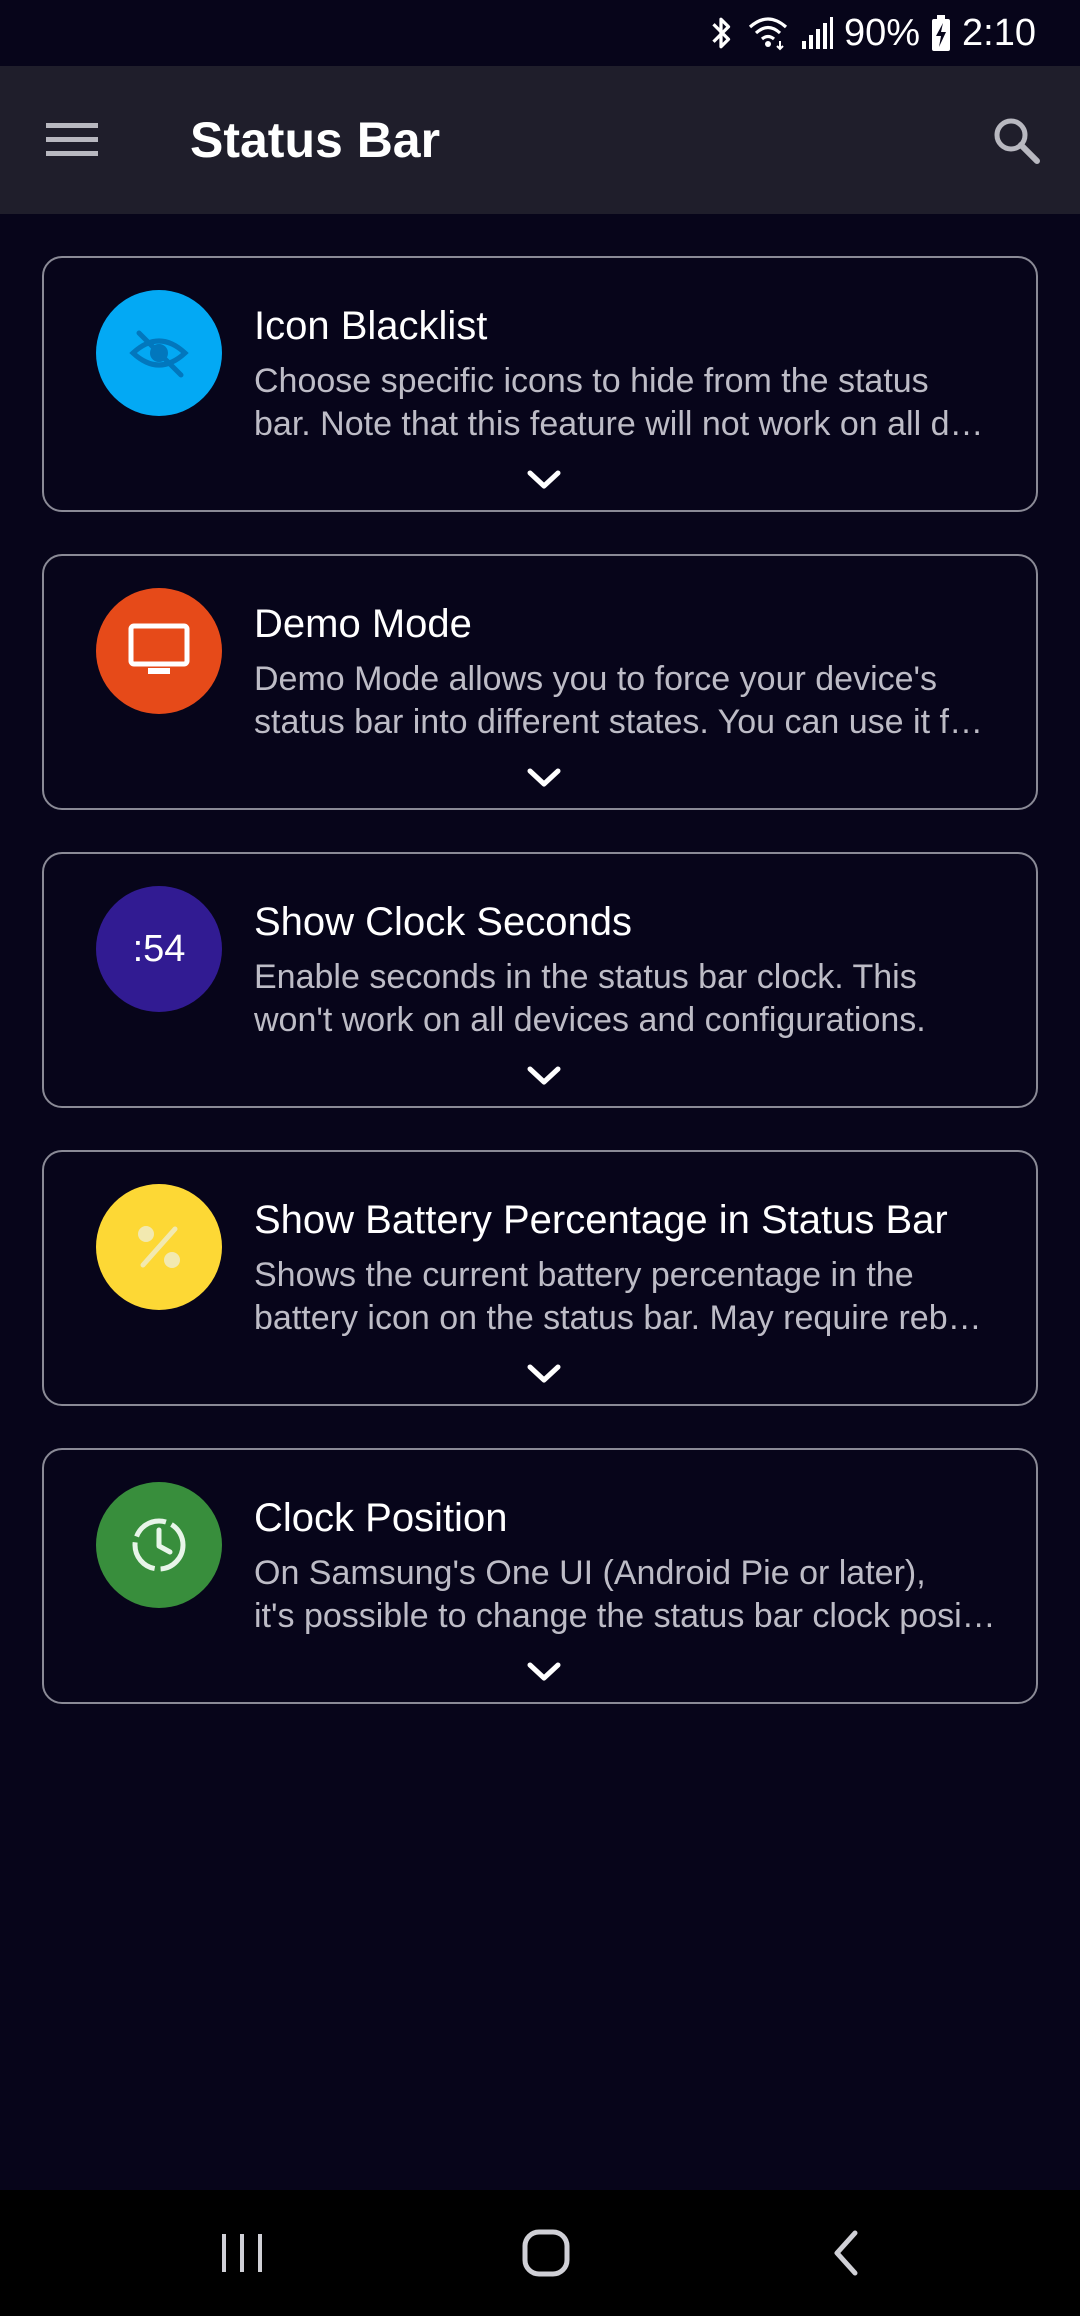  What do you see at coordinates (371, 326) in the screenshot?
I see `card-title: Icon Blacklist` at bounding box center [371, 326].